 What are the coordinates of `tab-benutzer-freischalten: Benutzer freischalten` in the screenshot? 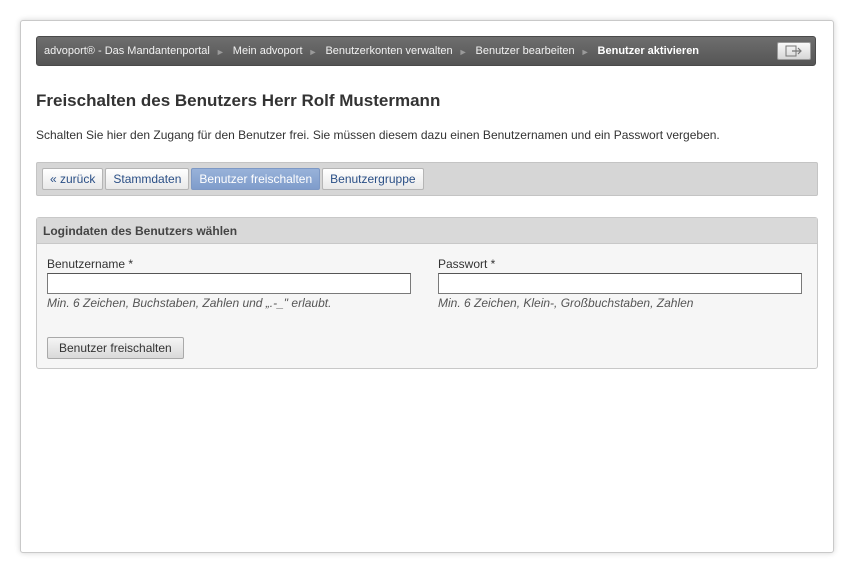 It's located at (256, 179).